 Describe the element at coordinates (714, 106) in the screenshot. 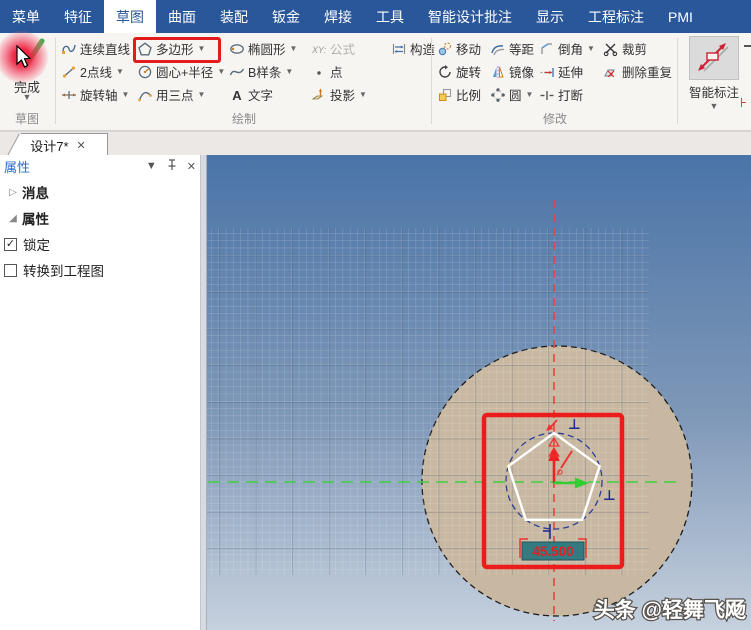

I see `smart-dimension-dropdown: ▼` at that location.